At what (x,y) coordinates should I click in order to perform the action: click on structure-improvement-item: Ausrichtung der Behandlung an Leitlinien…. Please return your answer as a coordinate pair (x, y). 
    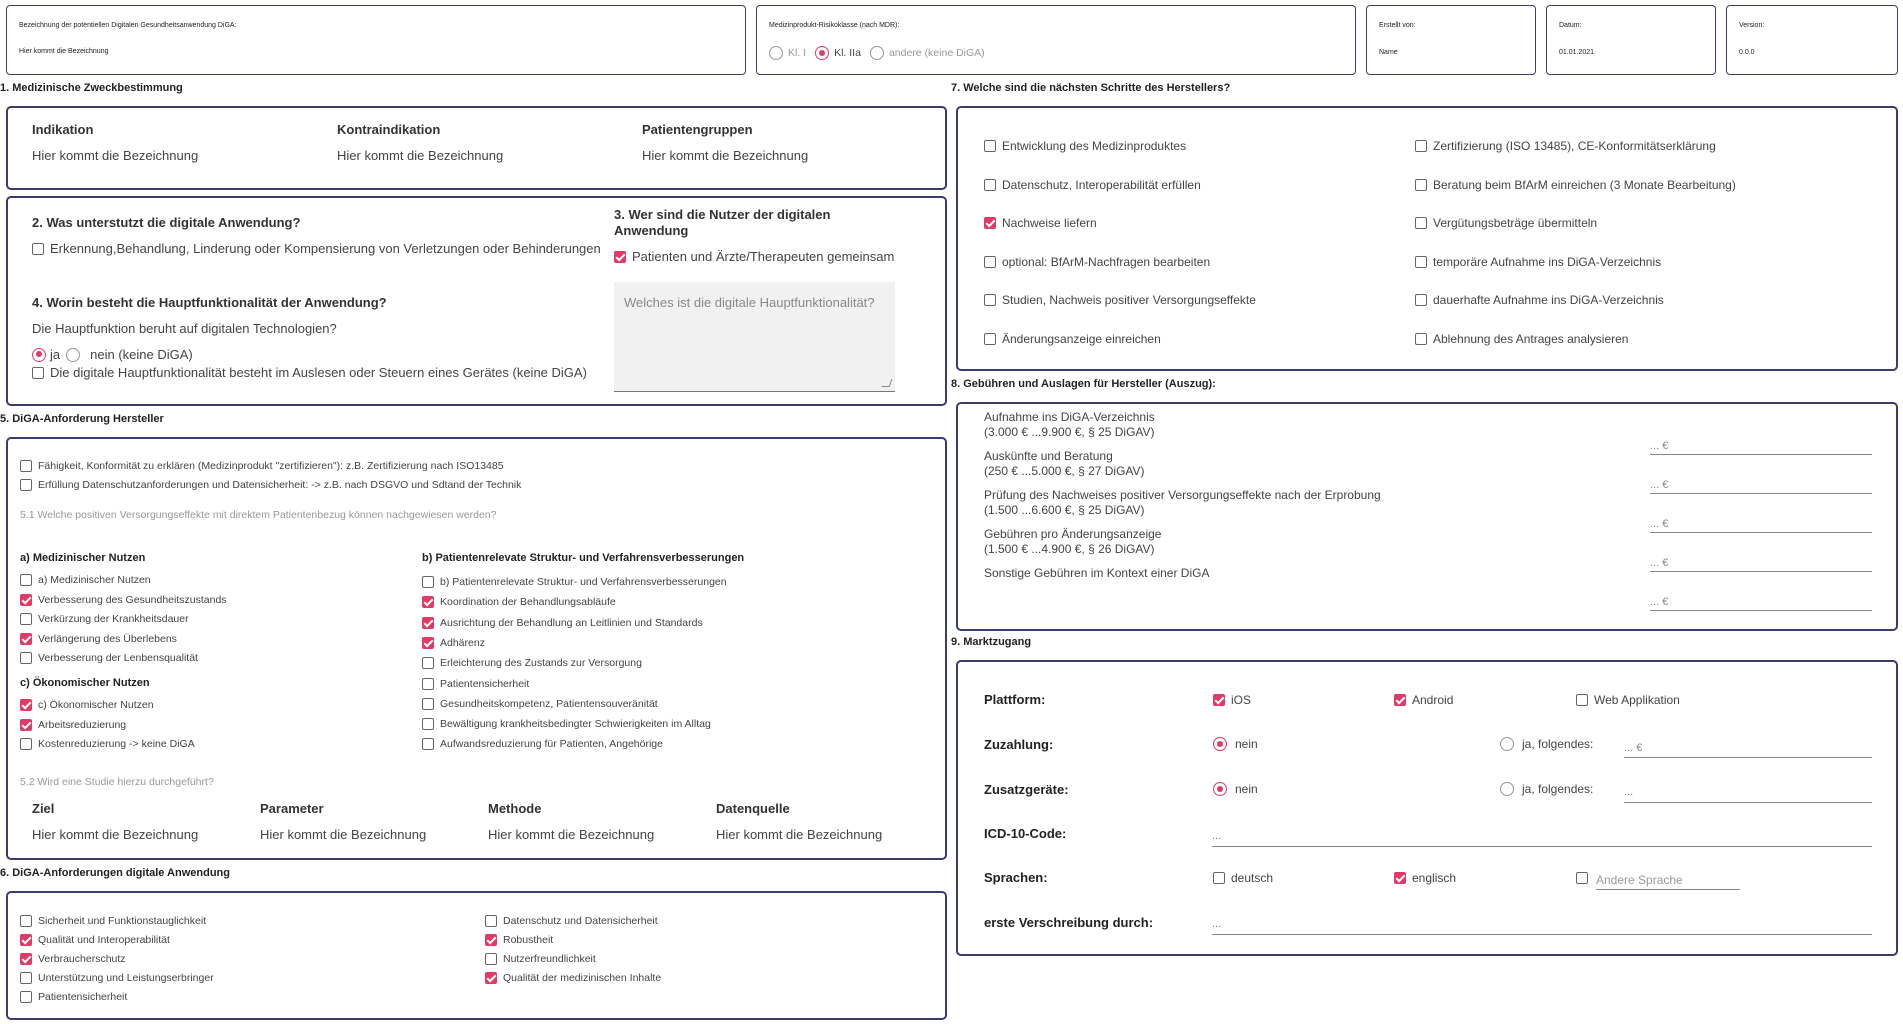
    Looking at the image, I should click on (562, 622).